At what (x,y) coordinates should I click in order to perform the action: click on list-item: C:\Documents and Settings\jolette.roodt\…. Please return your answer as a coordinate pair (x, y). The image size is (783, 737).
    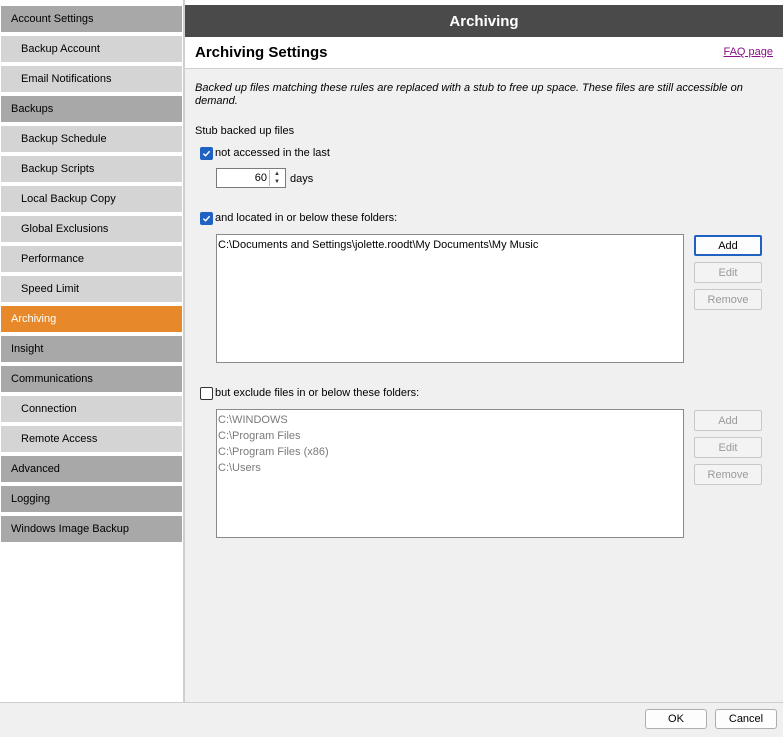
    Looking at the image, I should click on (450, 245).